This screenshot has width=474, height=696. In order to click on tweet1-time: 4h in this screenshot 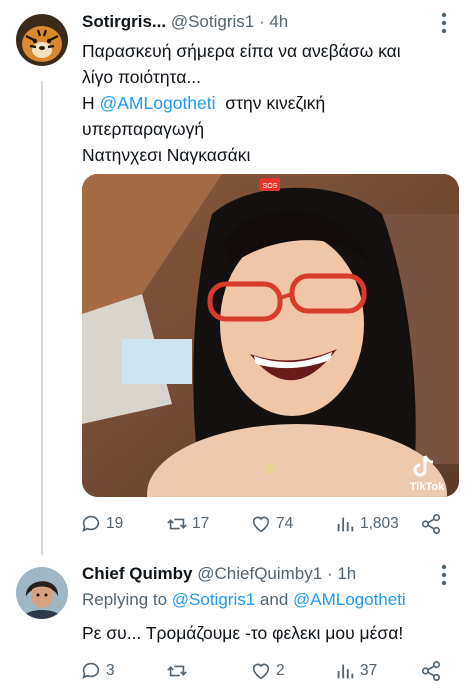, I will do `click(278, 21)`.